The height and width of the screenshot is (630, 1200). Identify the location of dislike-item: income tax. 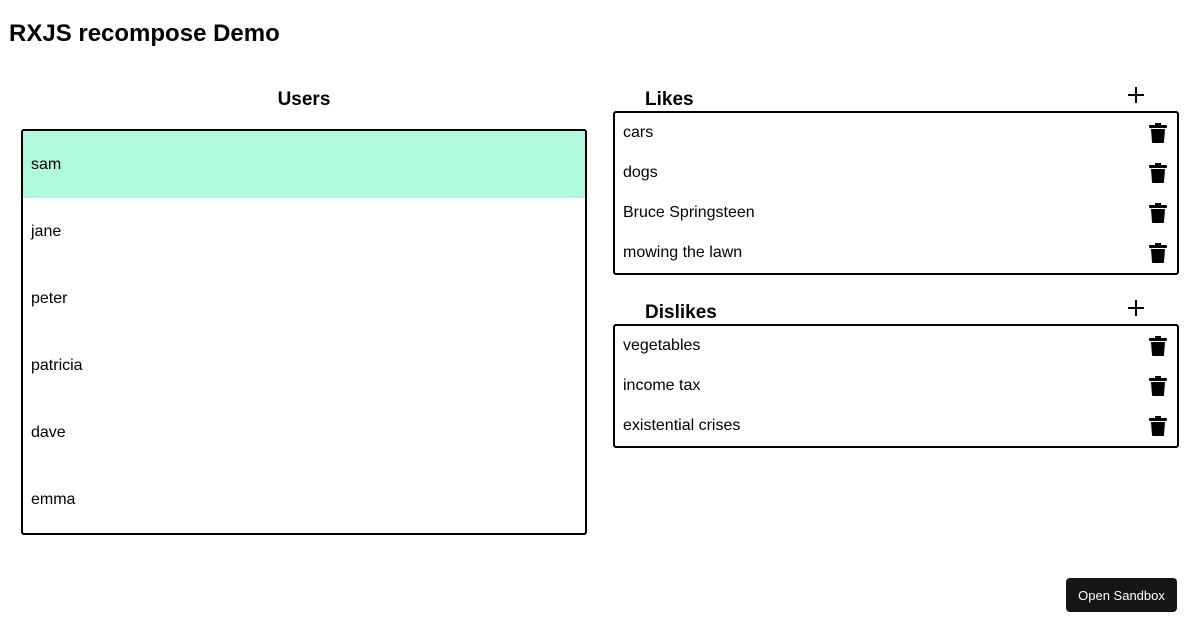
(896, 386).